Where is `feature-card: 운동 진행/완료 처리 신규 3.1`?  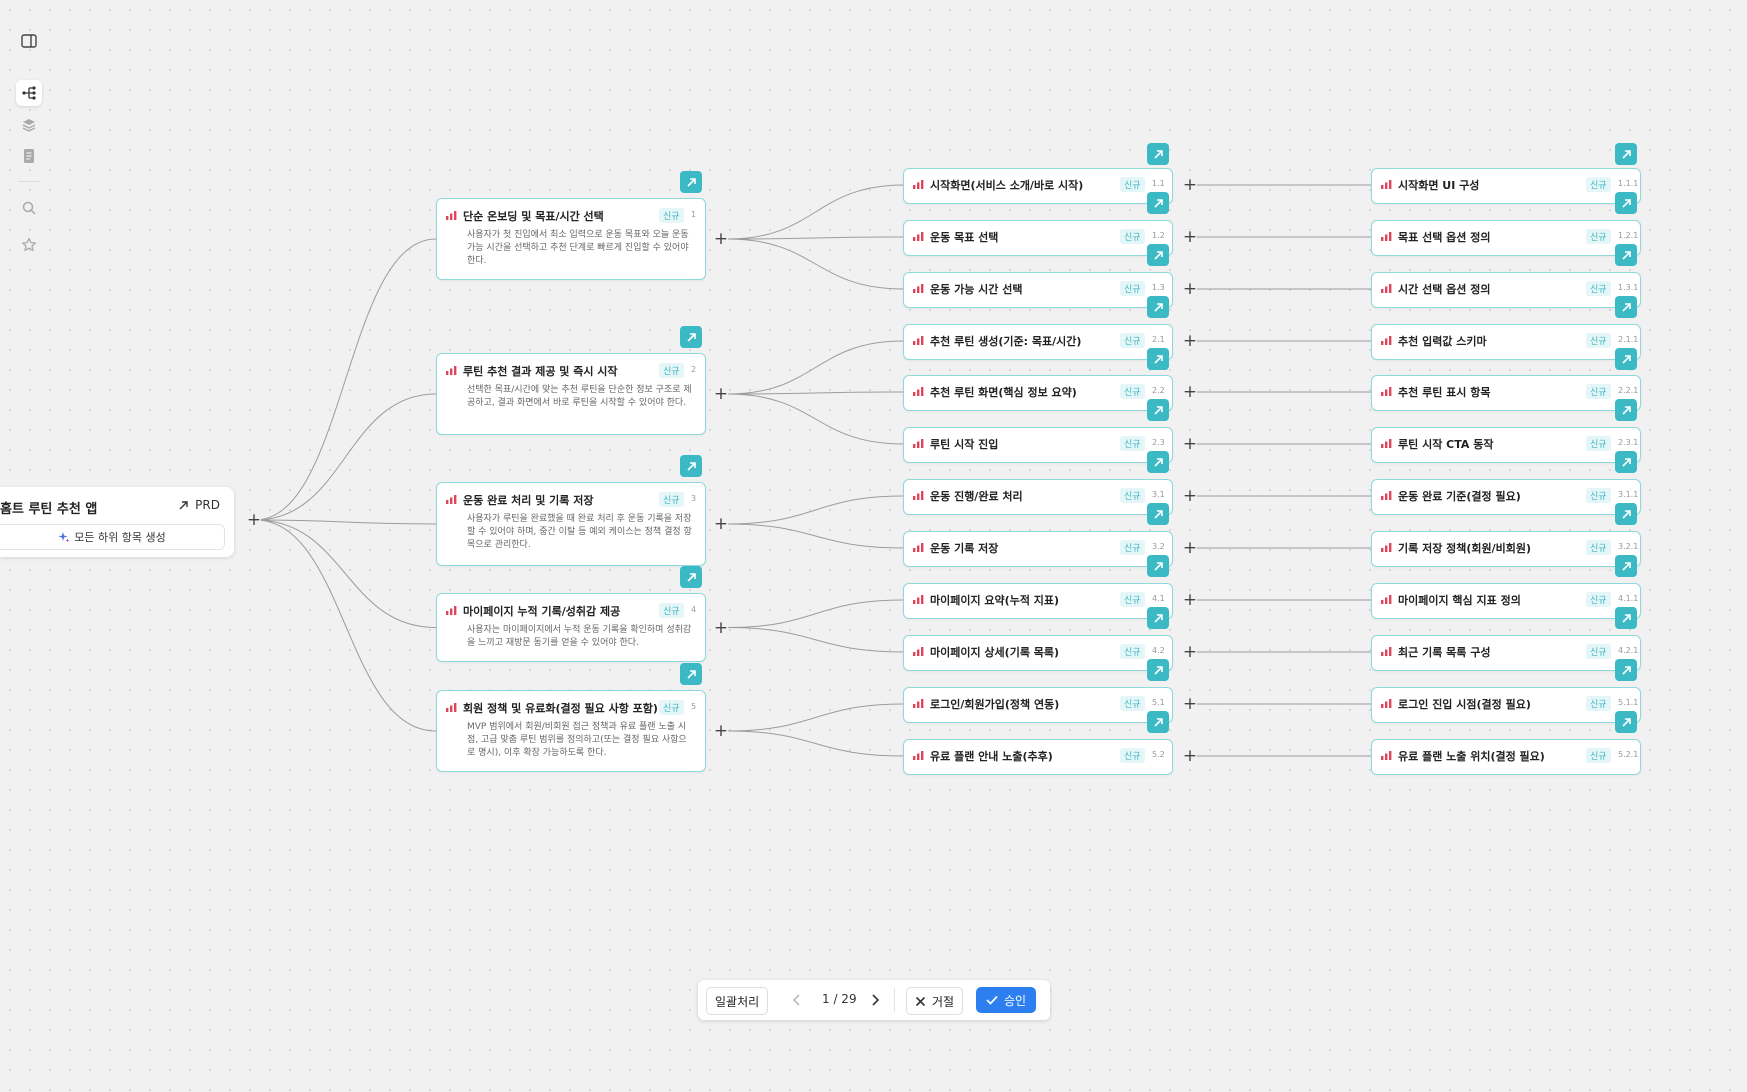
feature-card: 운동 진행/완료 처리 신규 3.1 is located at coordinates (1038, 497).